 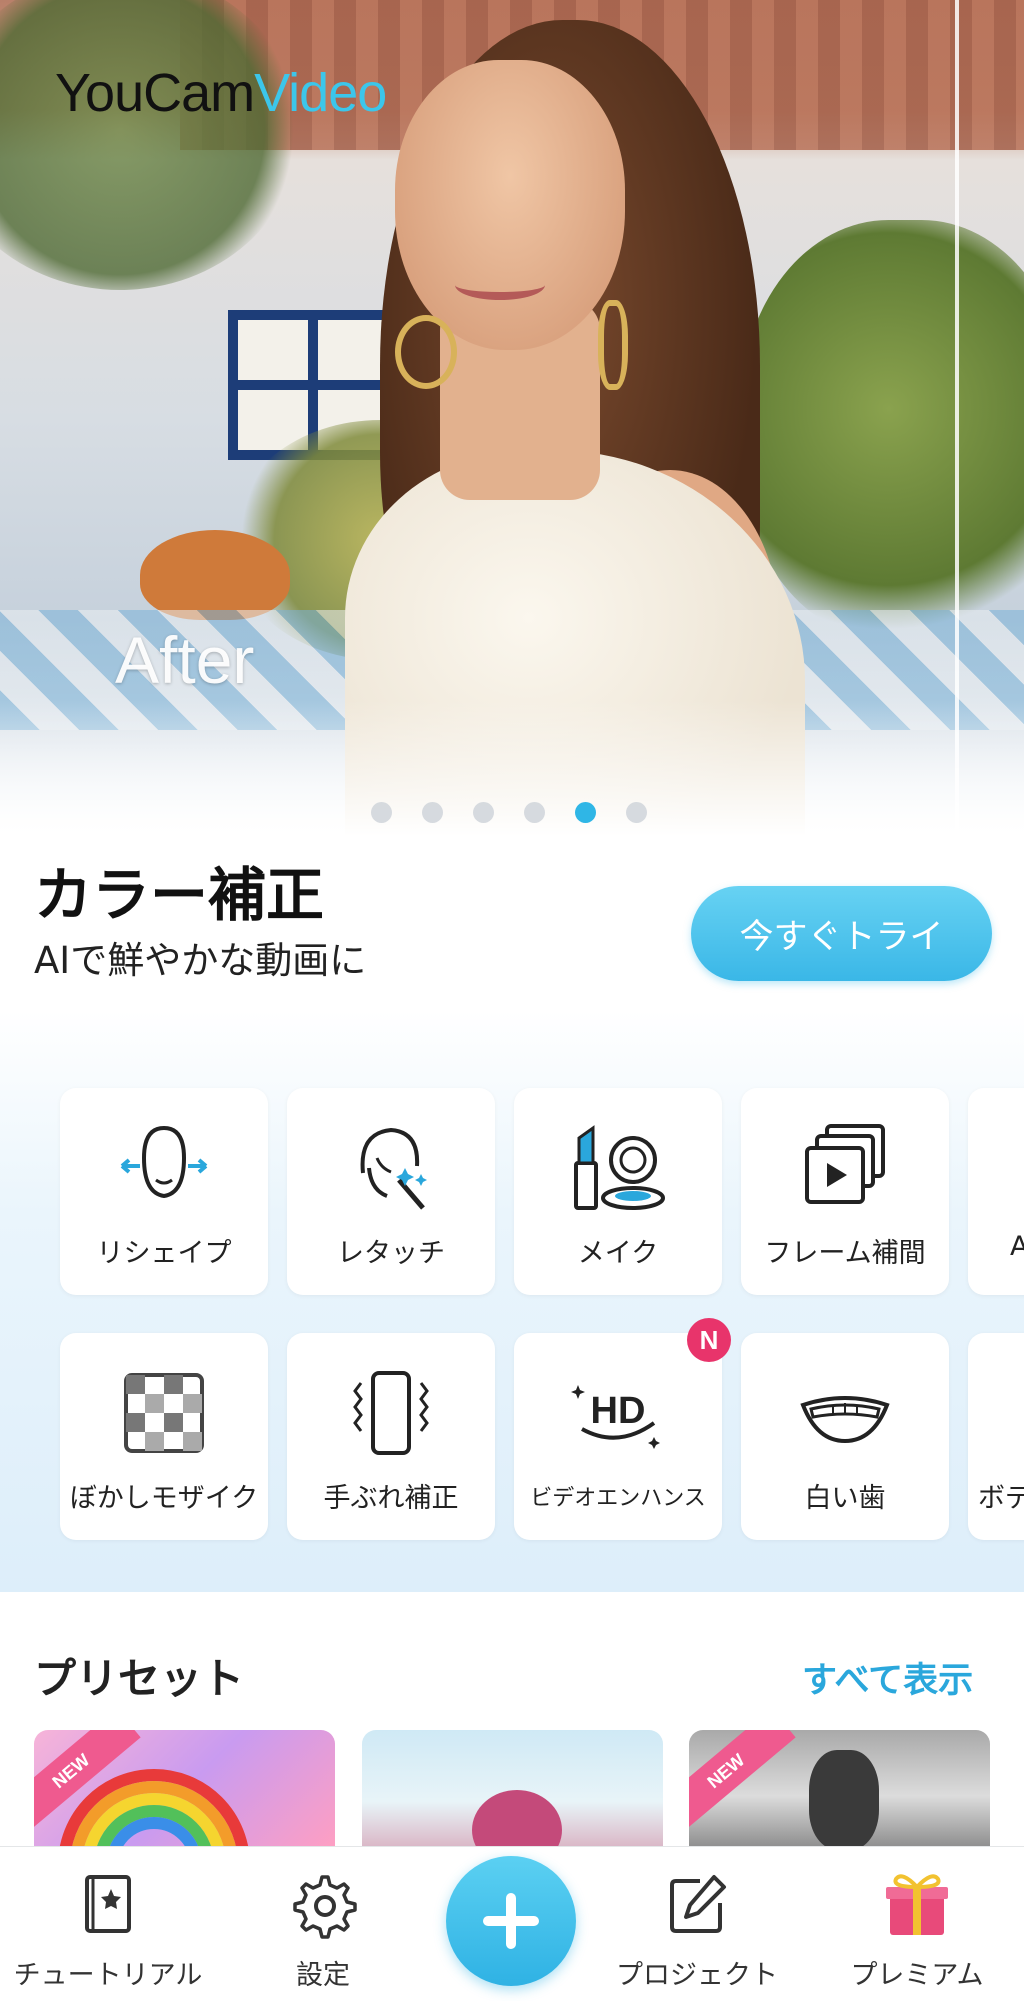 I want to click on tool-label: ビデオエンハンス, so click(x=618, y=1498).